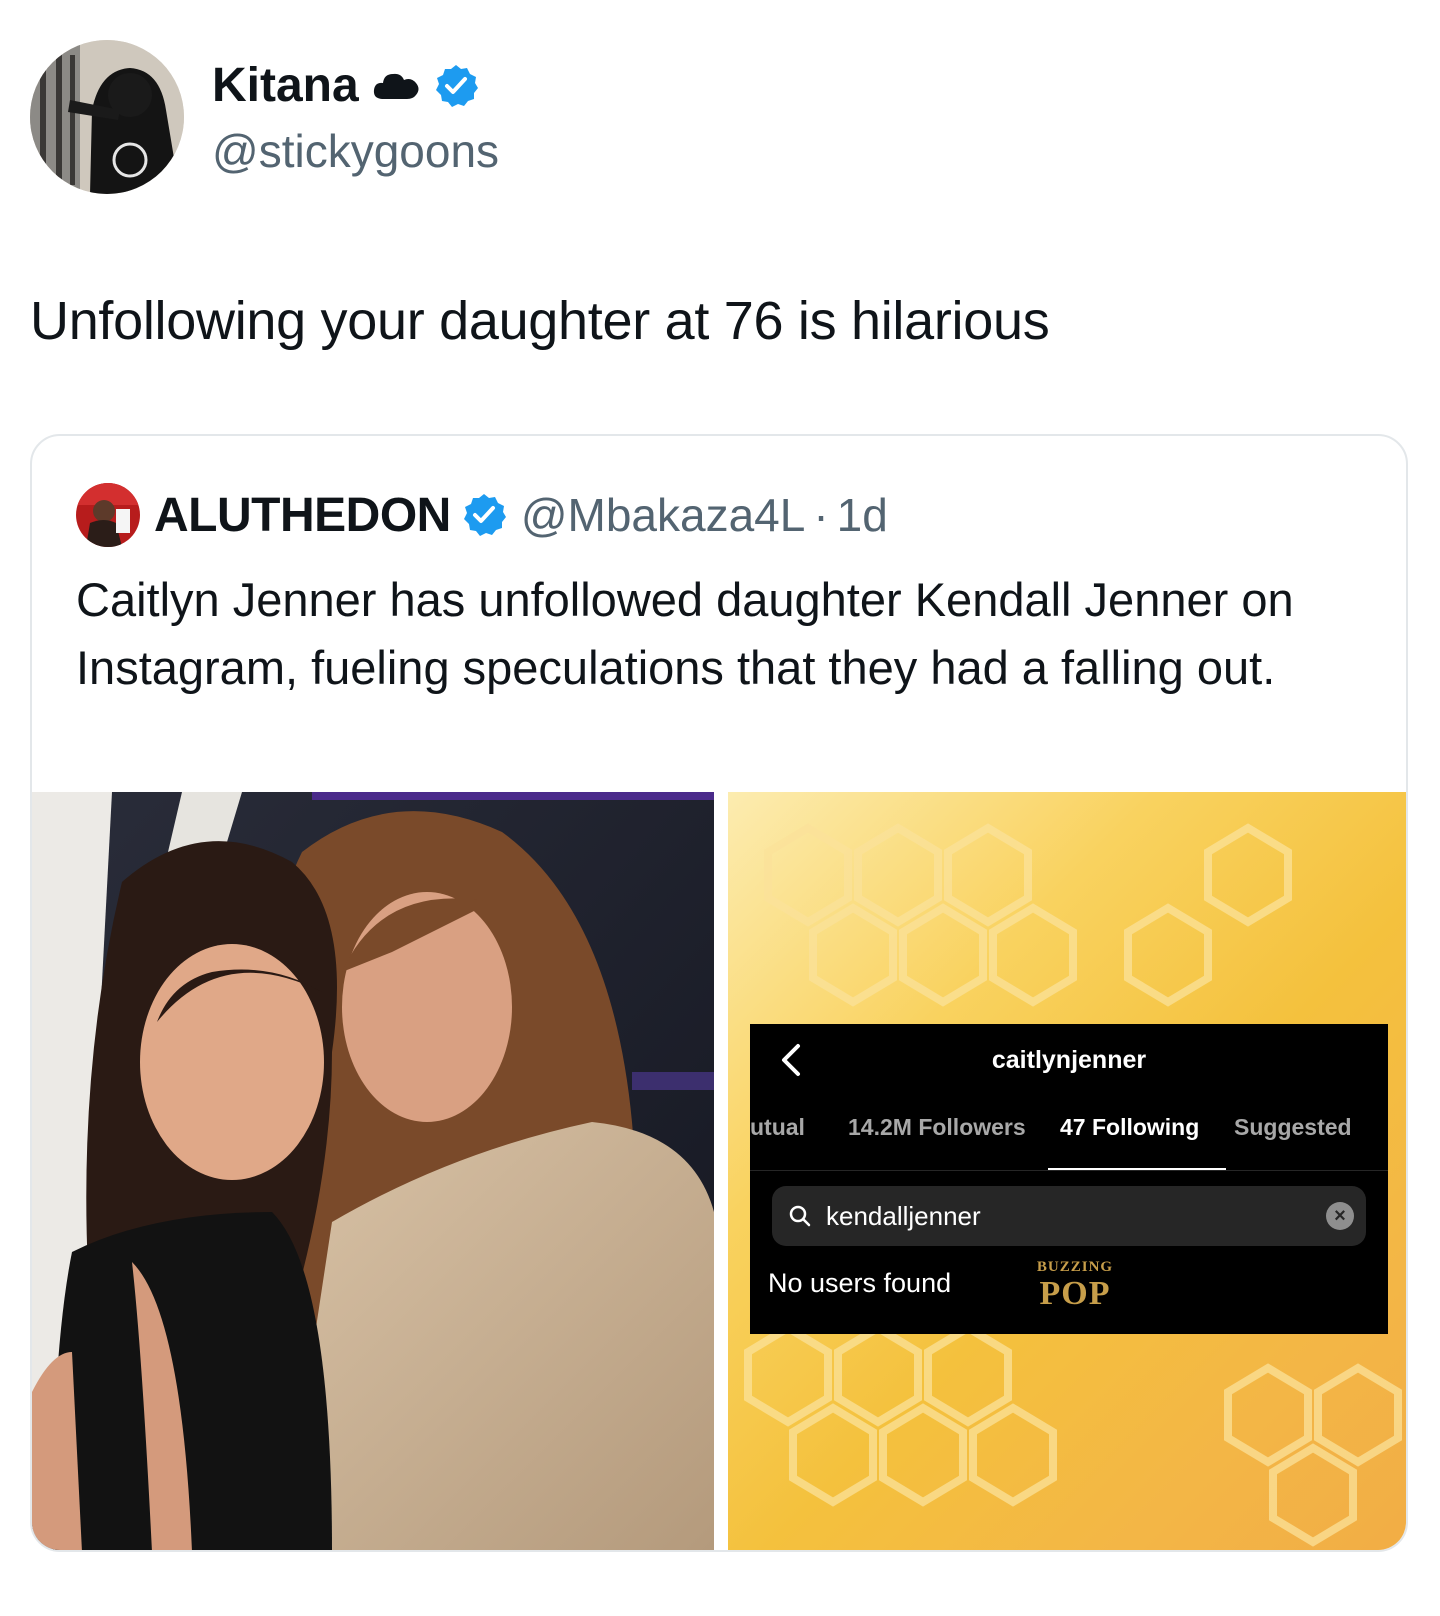 This screenshot has height=1616, width=1440. I want to click on buzzing-pop-watermark: BUZZING POP, so click(1075, 1290).